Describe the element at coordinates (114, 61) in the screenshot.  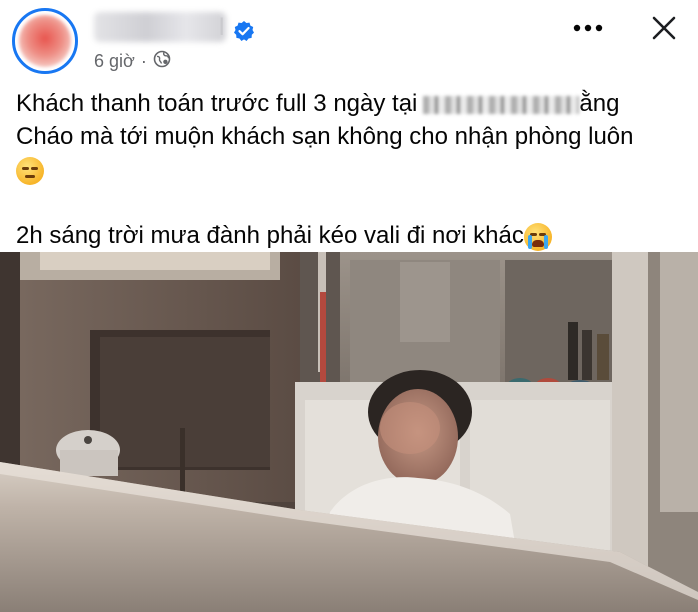
I see `post-timestamp: 6 giờ` at that location.